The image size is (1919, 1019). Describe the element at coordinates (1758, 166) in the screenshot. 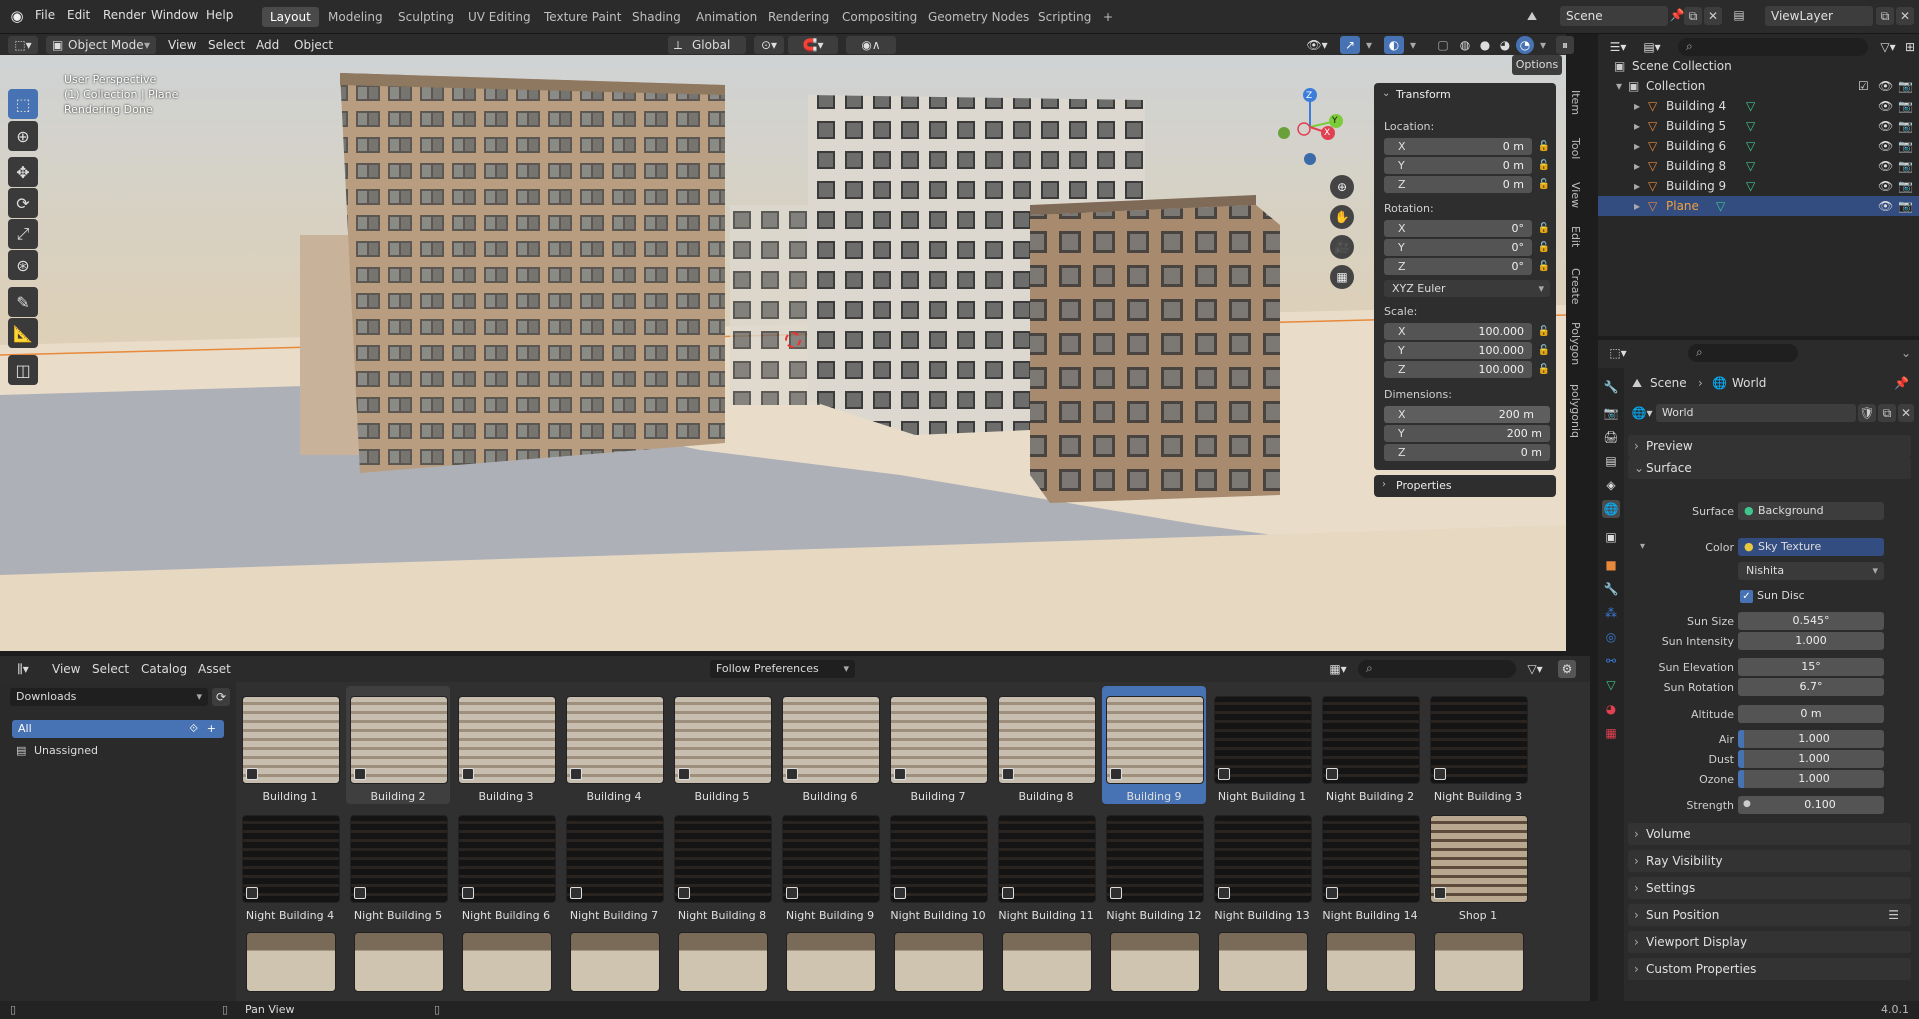

I see `outliner-item: ▸ ▽ Building 8 ▽ 👁 📷` at that location.